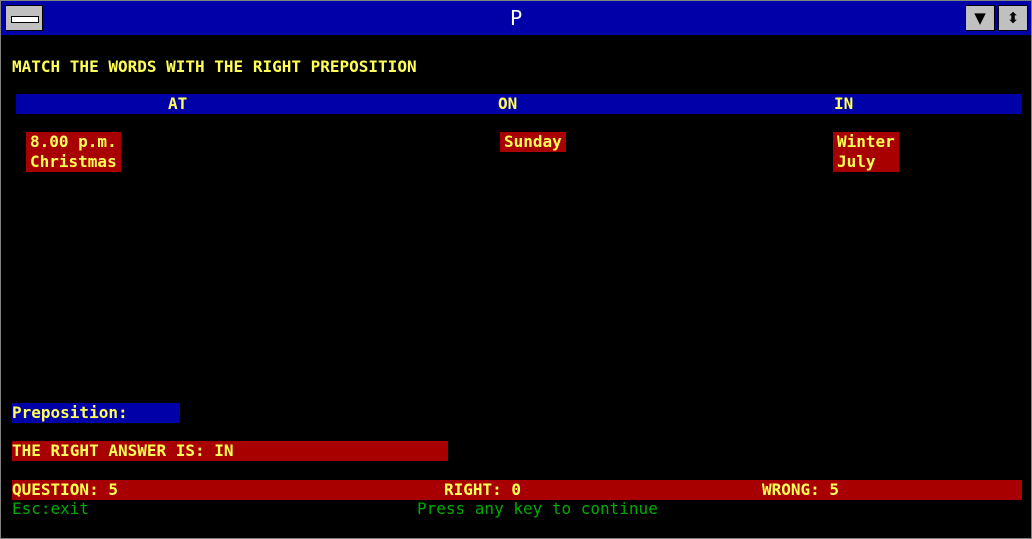 Image resolution: width=1032 pixels, height=539 pixels. I want to click on word-item: July, so click(856, 161).